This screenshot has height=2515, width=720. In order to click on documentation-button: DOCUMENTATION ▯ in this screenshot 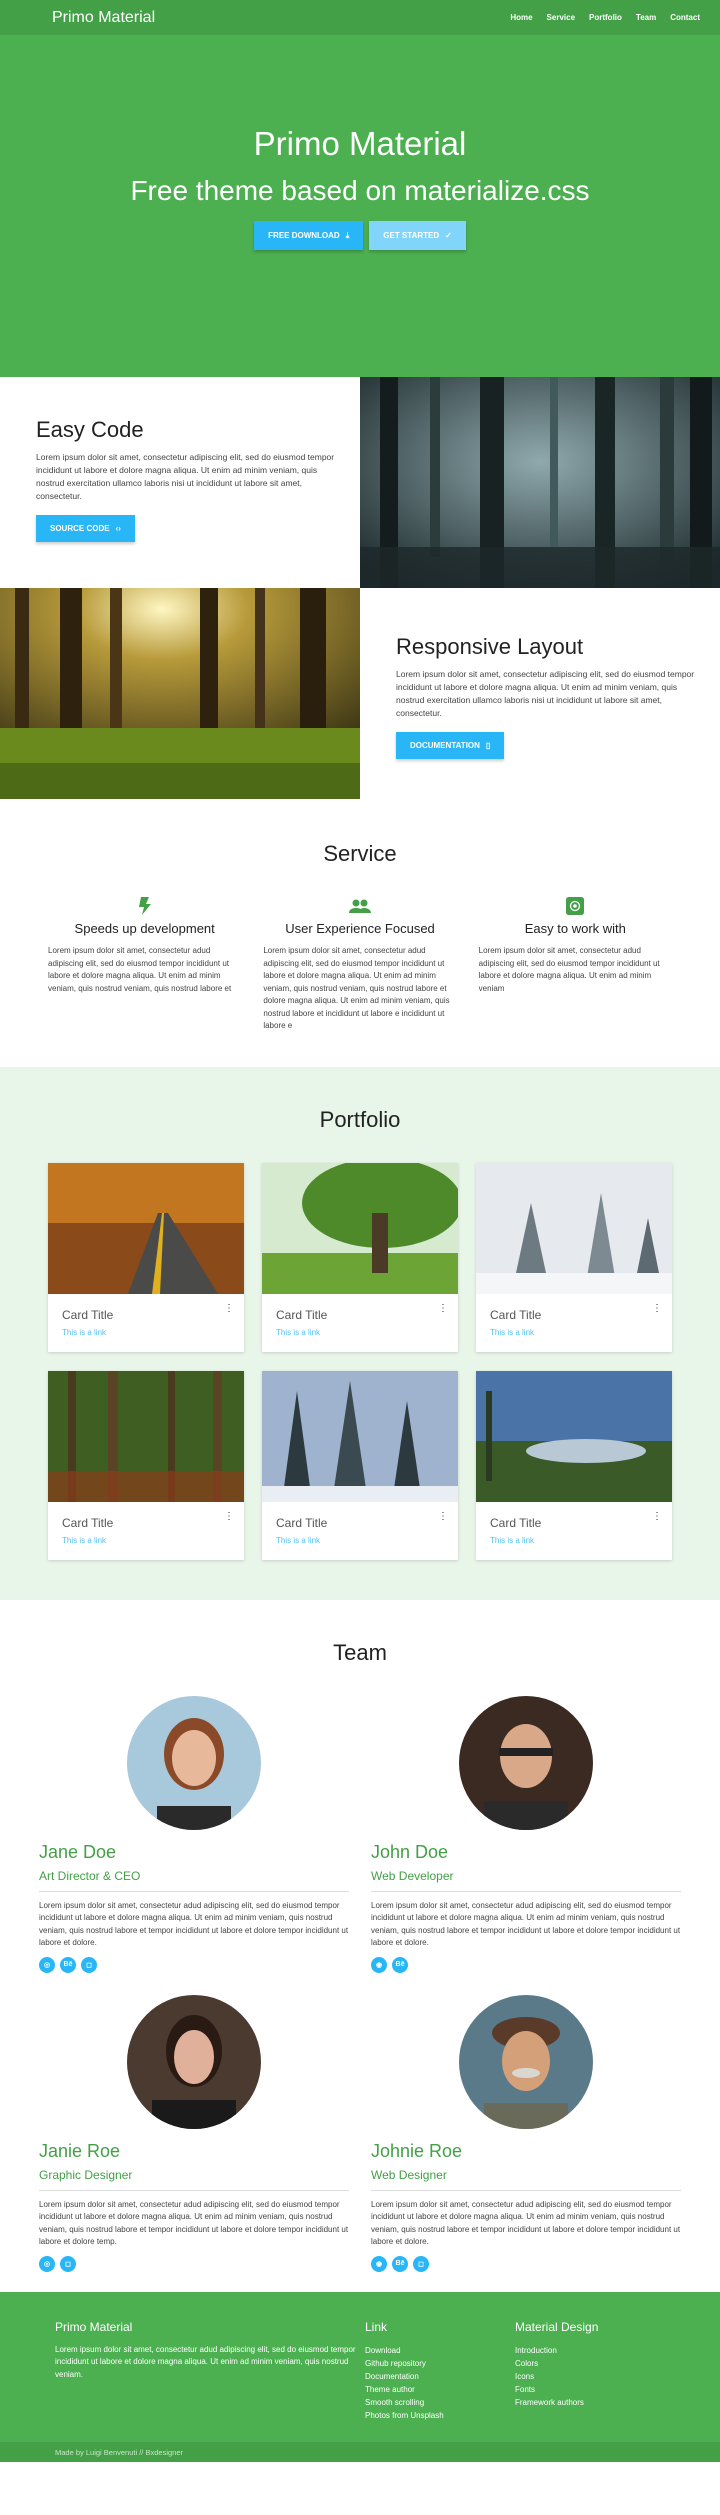, I will do `click(450, 745)`.